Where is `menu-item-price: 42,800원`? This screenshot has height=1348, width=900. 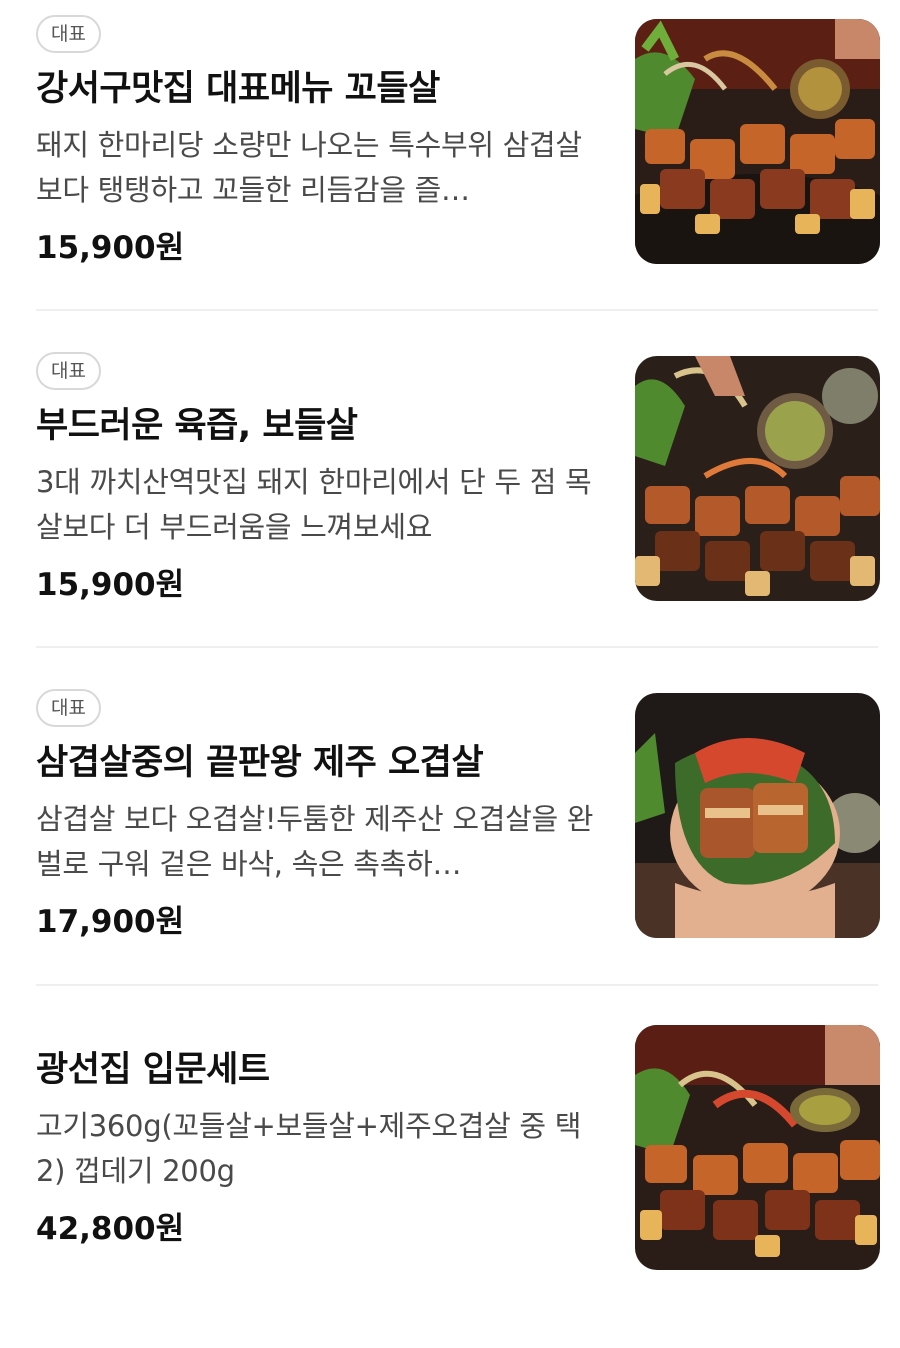 menu-item-price: 42,800원 is located at coordinates (110, 1229).